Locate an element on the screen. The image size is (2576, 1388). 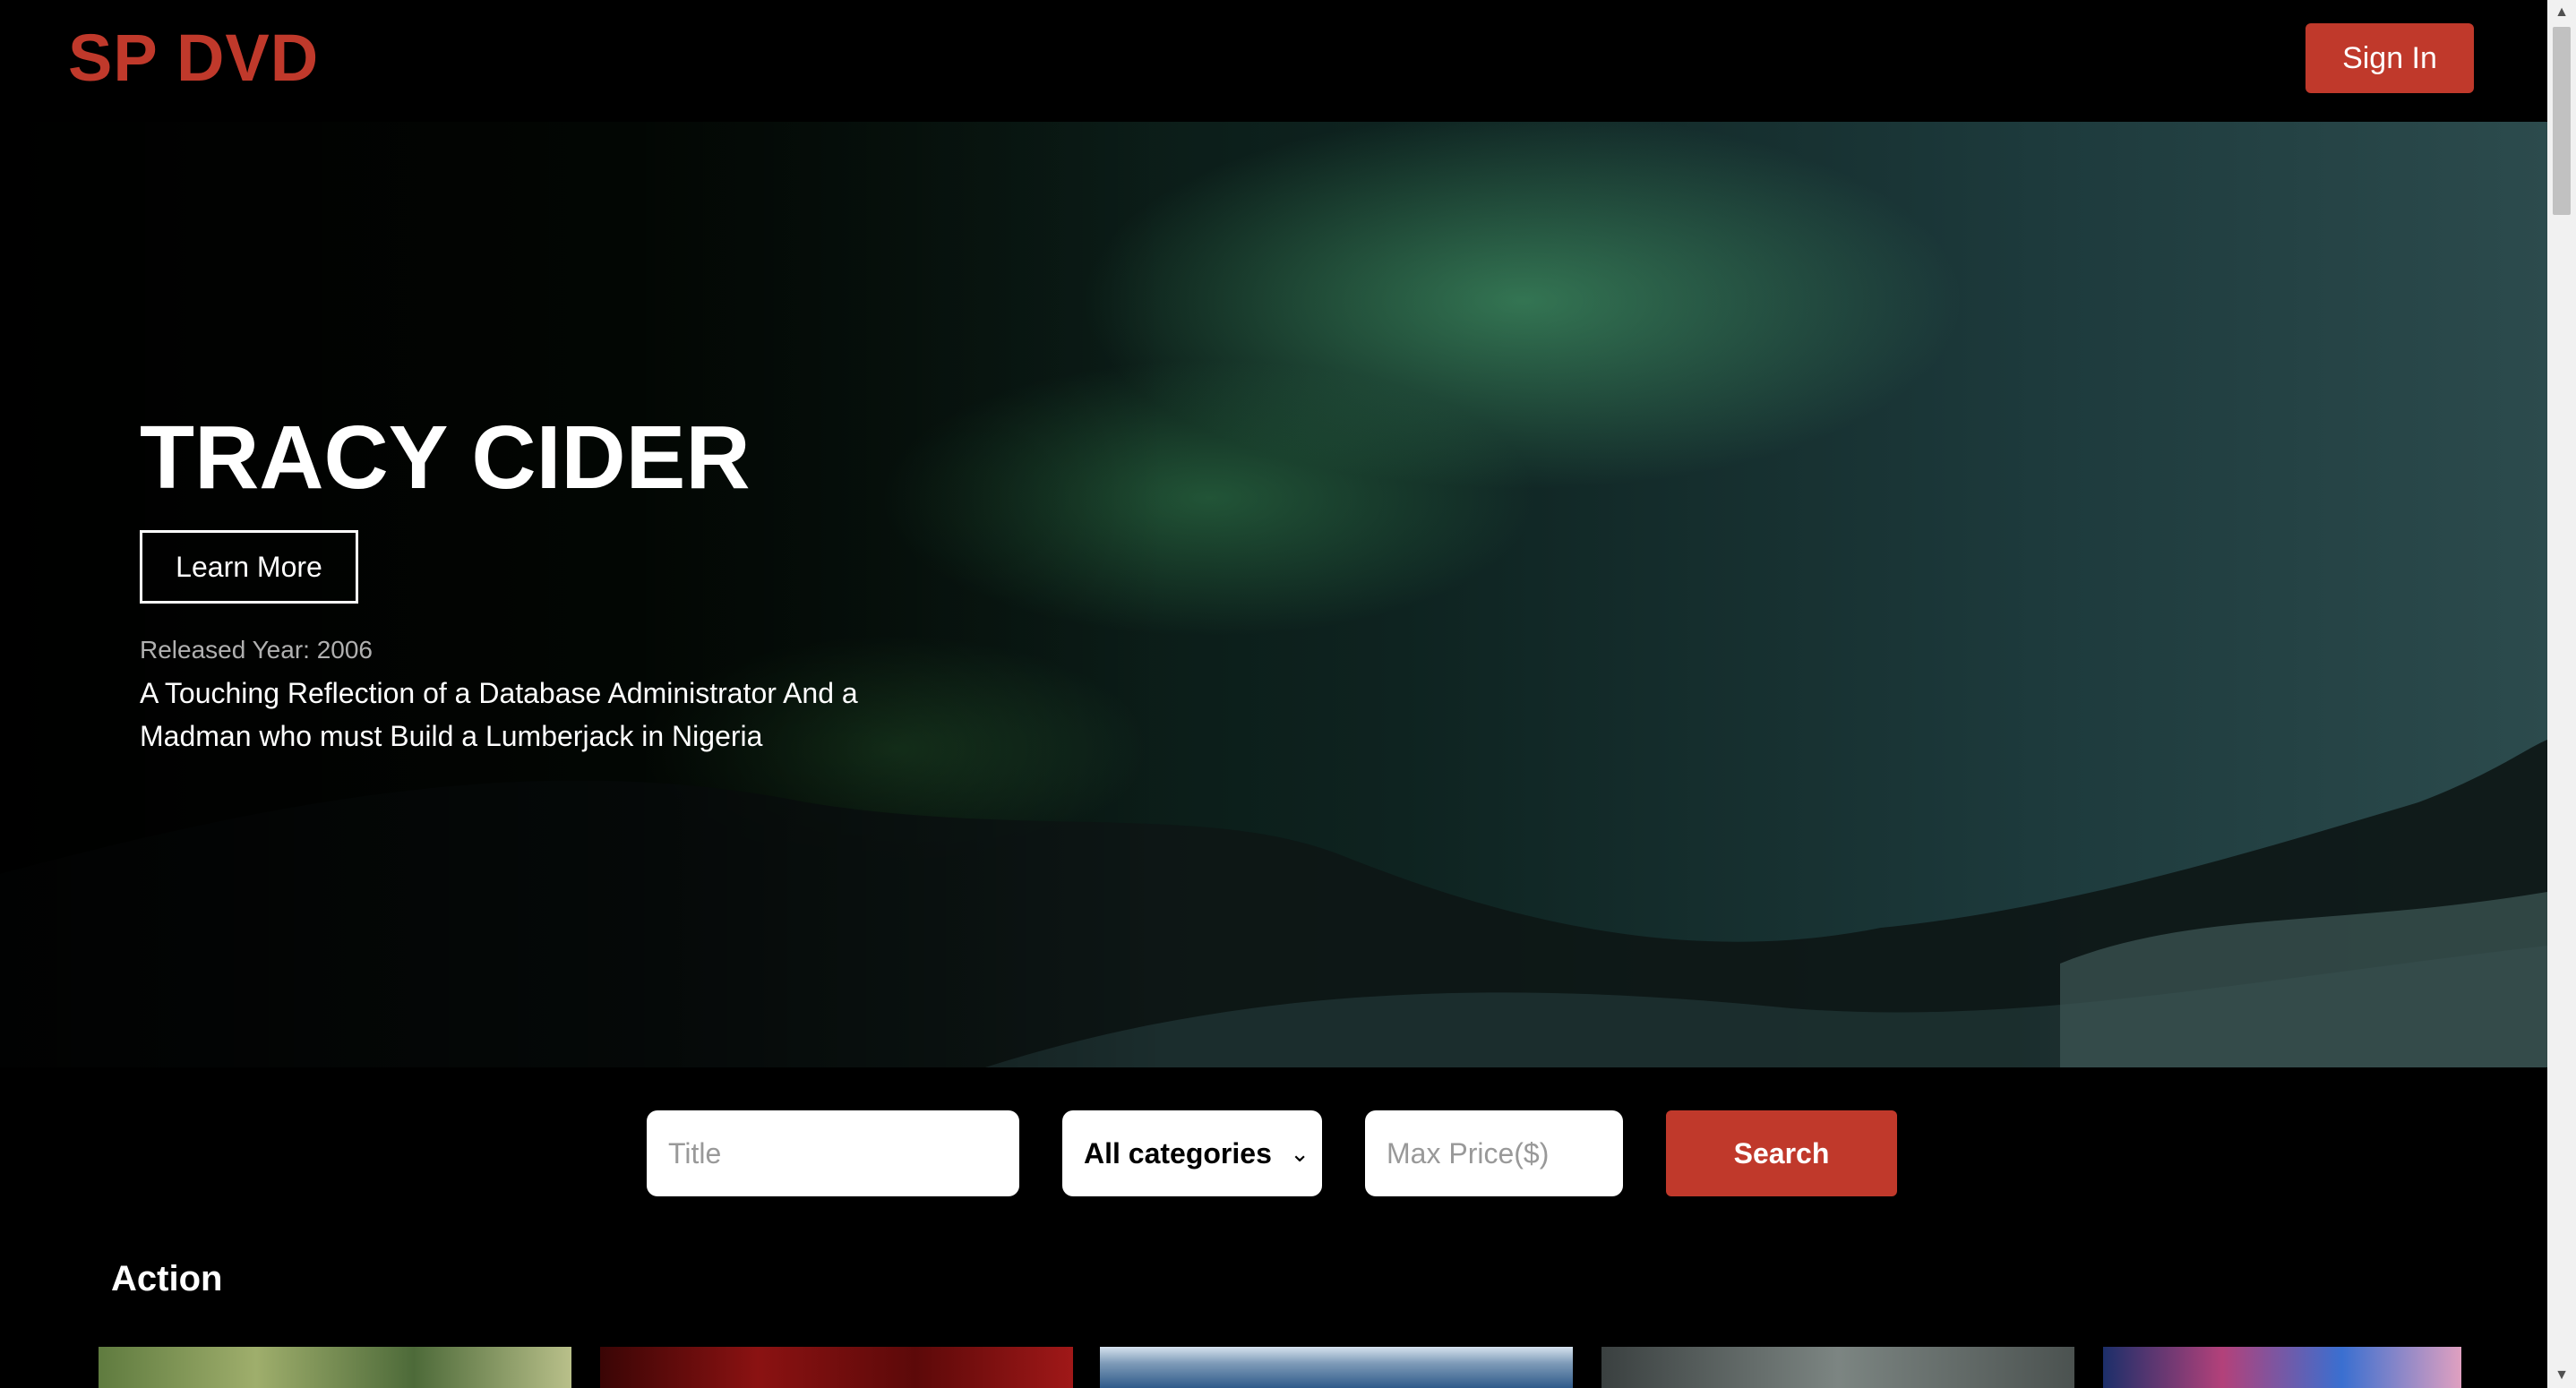
learn-more-button: Learn More is located at coordinates (249, 567).